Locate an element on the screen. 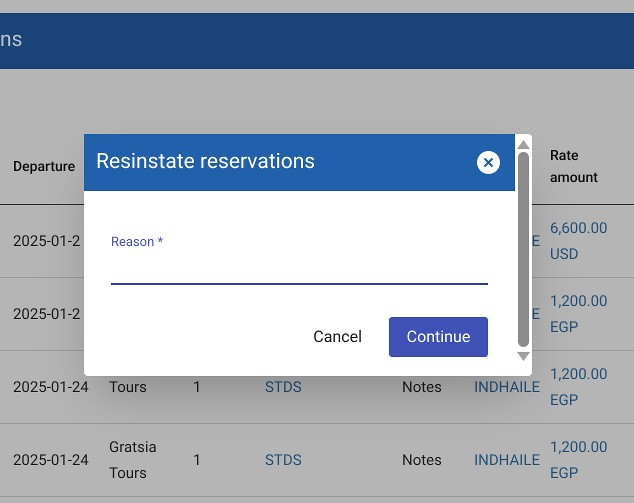 Image resolution: width=634 pixels, height=503 pixels. scroll-up-icon is located at coordinates (523, 144).